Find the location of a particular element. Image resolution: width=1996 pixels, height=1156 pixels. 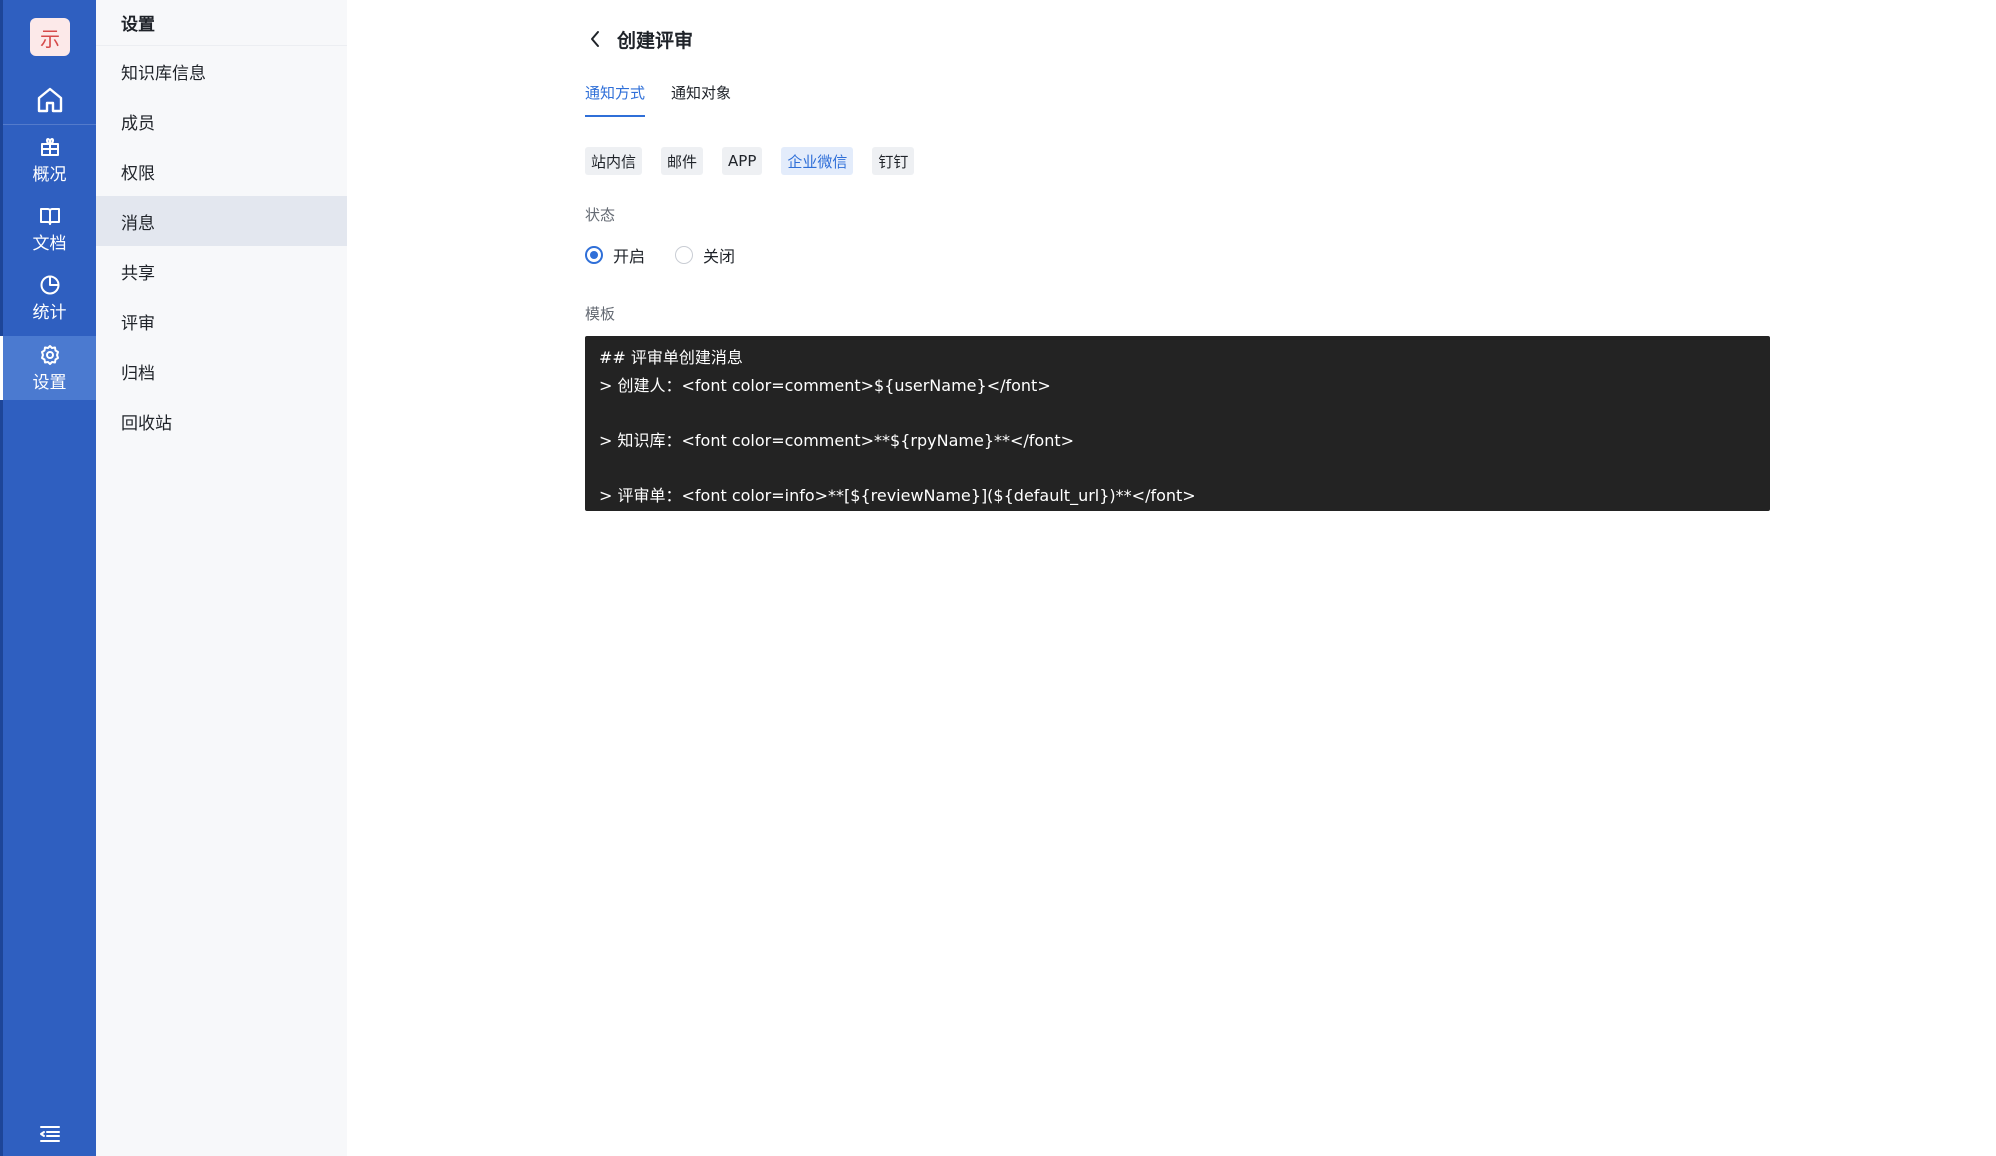

radio-checked-indicator is located at coordinates (594, 255).